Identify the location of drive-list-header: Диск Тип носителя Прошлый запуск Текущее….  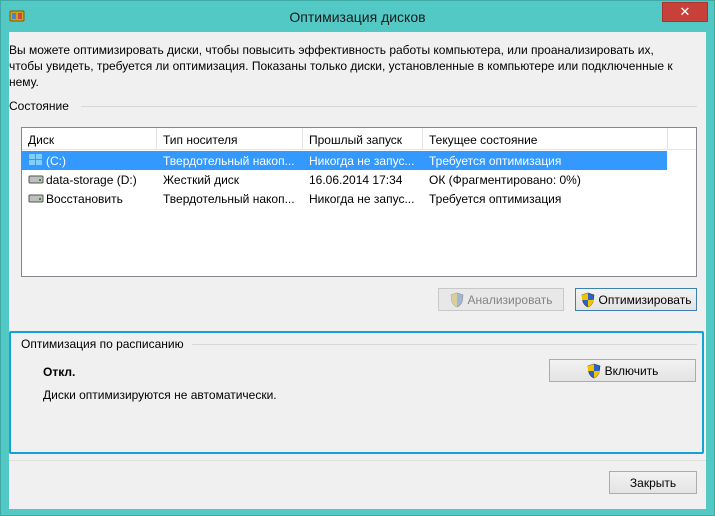
(359, 139).